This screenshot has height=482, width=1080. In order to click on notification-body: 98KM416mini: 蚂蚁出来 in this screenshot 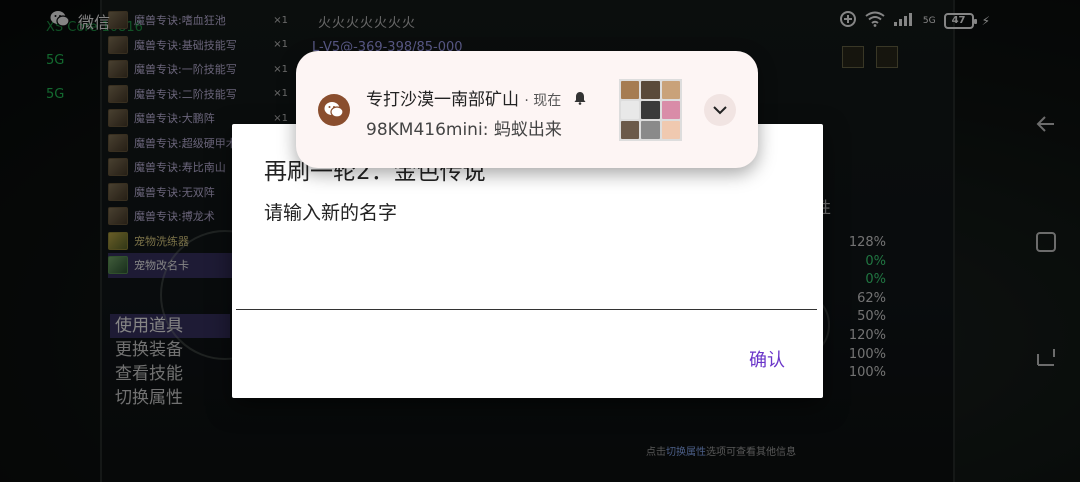, I will do `click(464, 127)`.